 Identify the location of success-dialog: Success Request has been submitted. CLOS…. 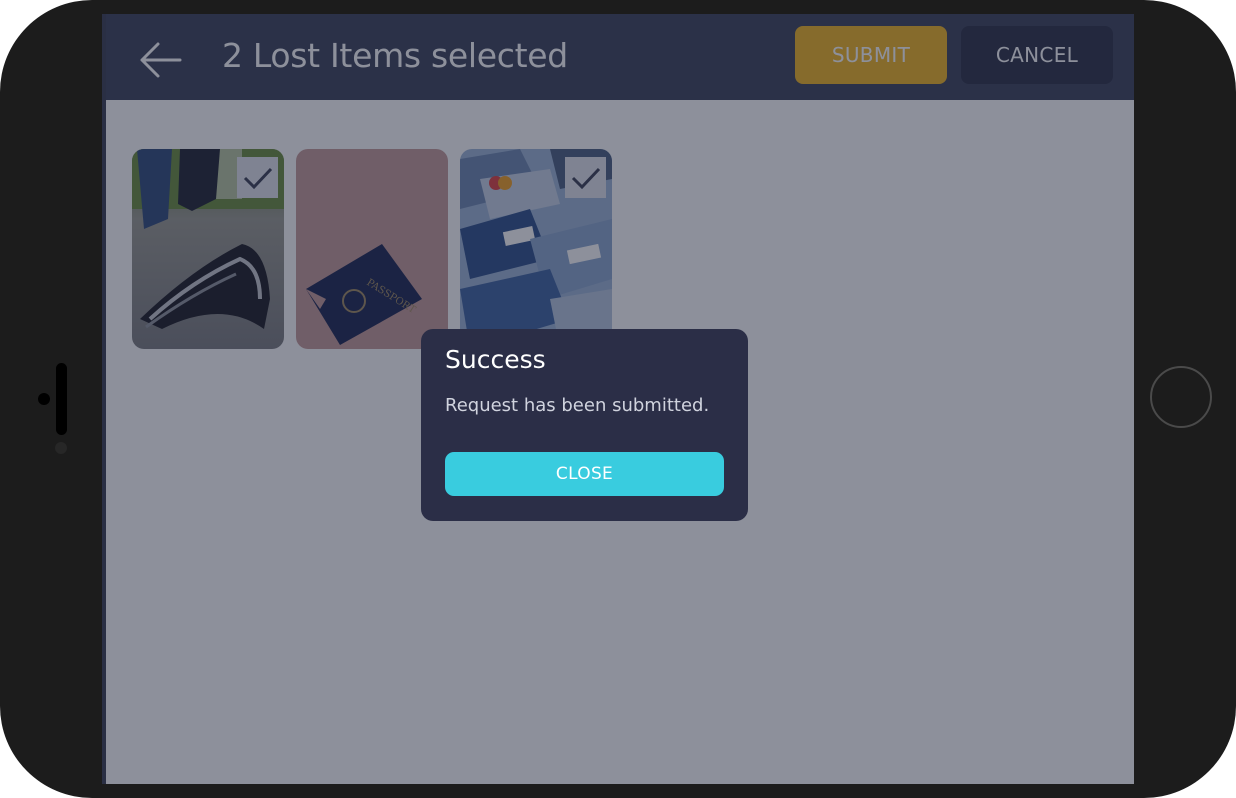
(584, 425).